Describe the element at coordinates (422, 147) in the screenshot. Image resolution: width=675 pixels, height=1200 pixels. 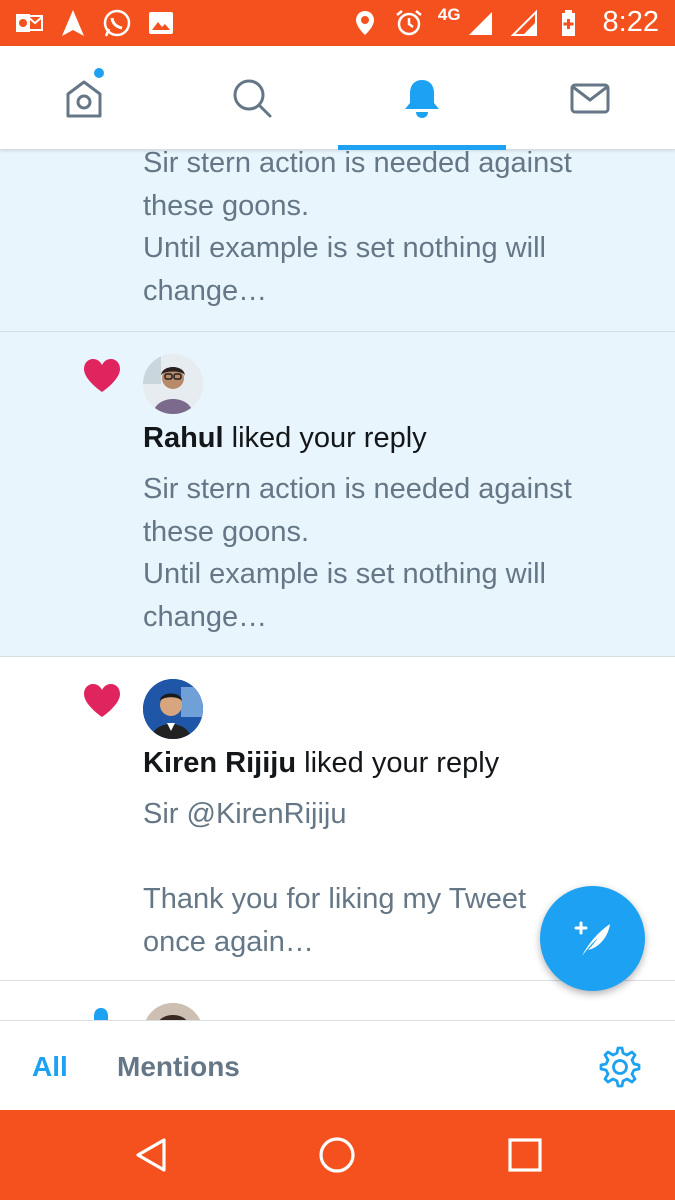
I see `active-tab-indicator` at that location.